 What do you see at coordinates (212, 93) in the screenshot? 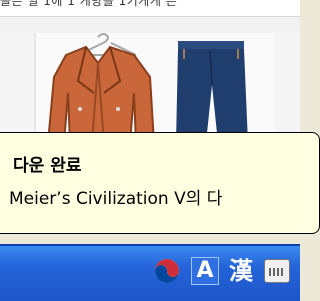
I see `jeans-body` at bounding box center [212, 93].